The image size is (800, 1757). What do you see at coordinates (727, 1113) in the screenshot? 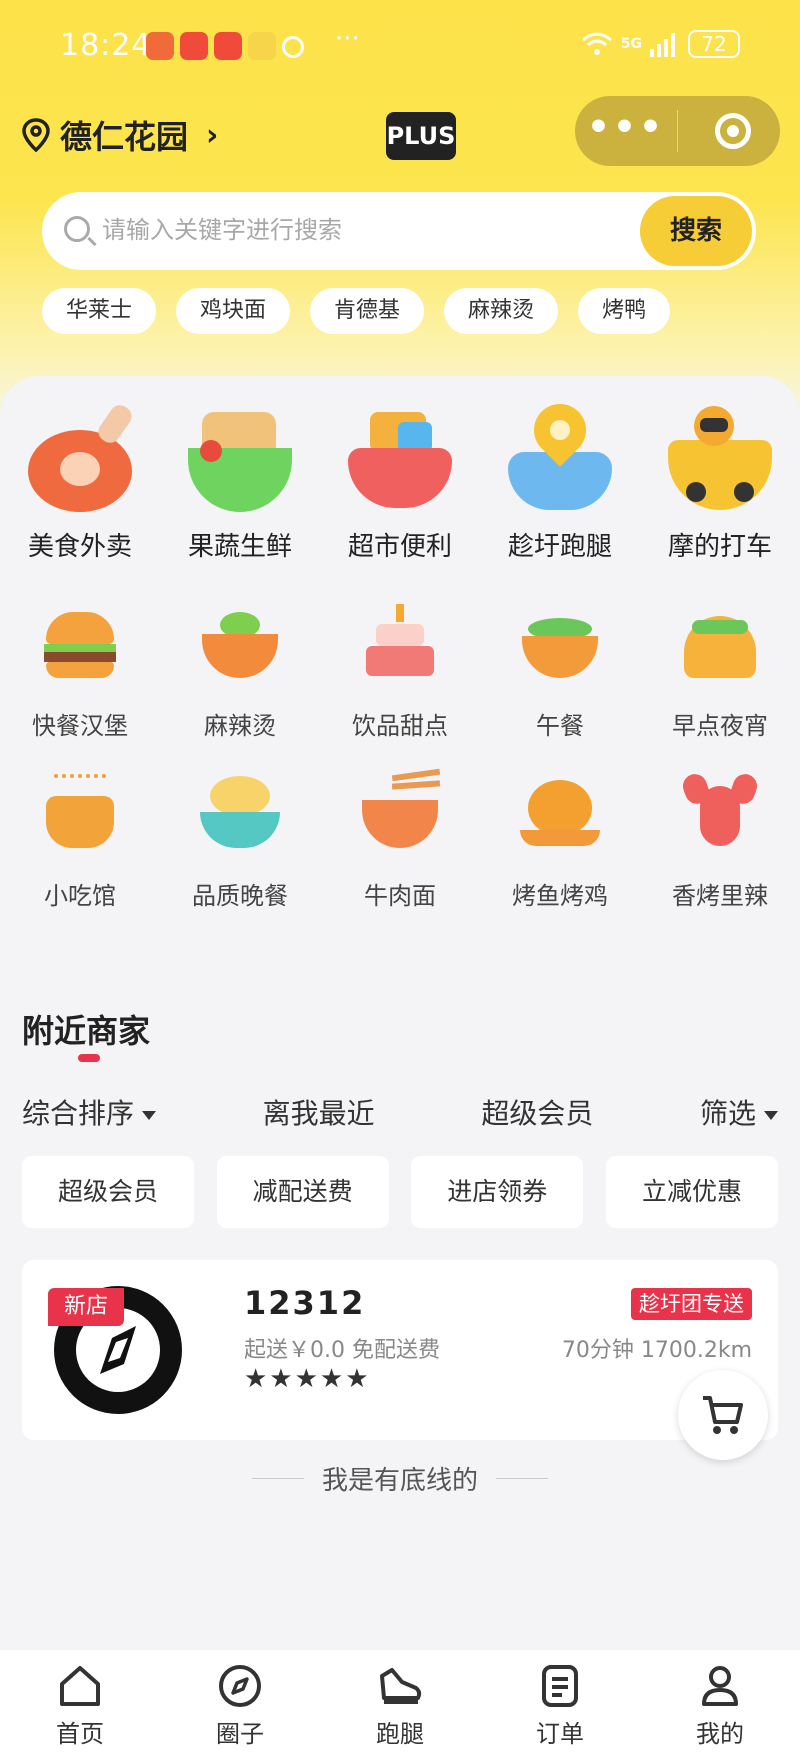
I see `sort-label: 筛选` at bounding box center [727, 1113].